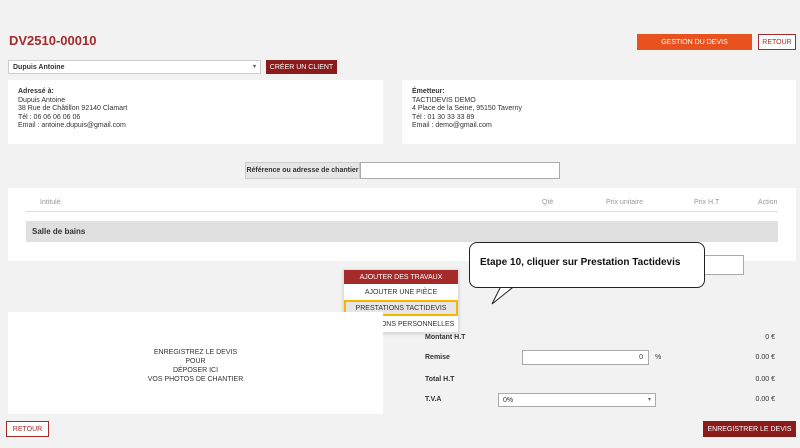 This screenshot has width=800, height=448. What do you see at coordinates (440, 379) in the screenshot?
I see `total-ht-label: Total H.T` at bounding box center [440, 379].